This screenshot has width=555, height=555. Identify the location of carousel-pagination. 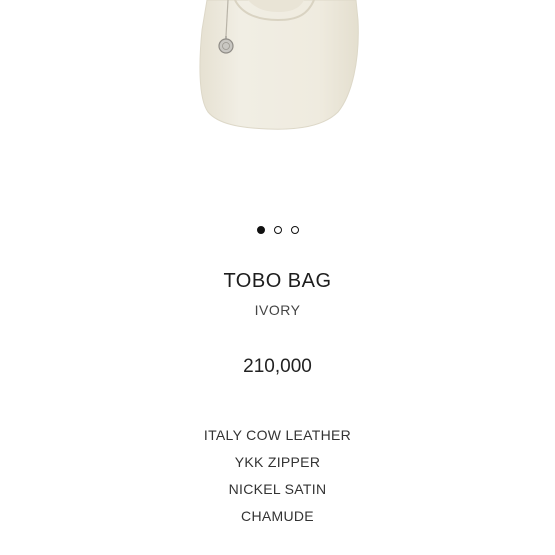
(277, 230).